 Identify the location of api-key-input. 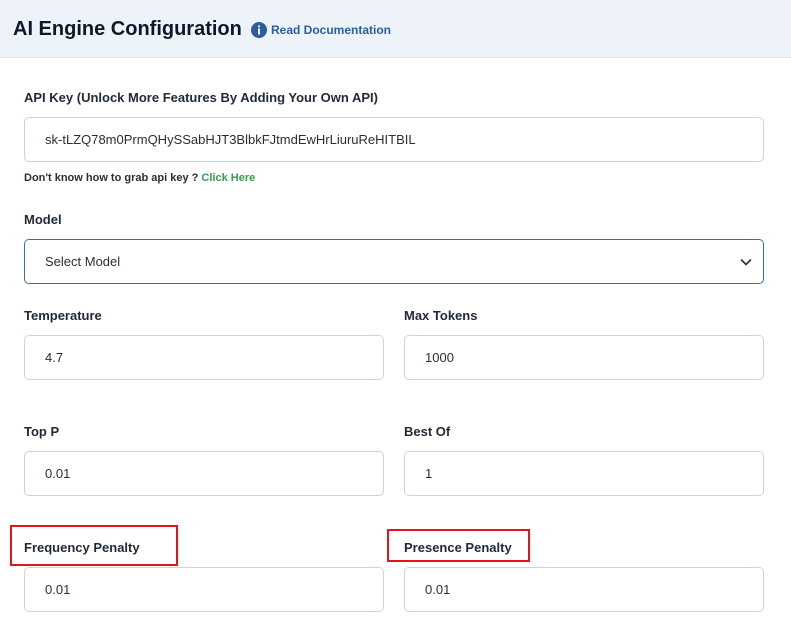
(394, 139).